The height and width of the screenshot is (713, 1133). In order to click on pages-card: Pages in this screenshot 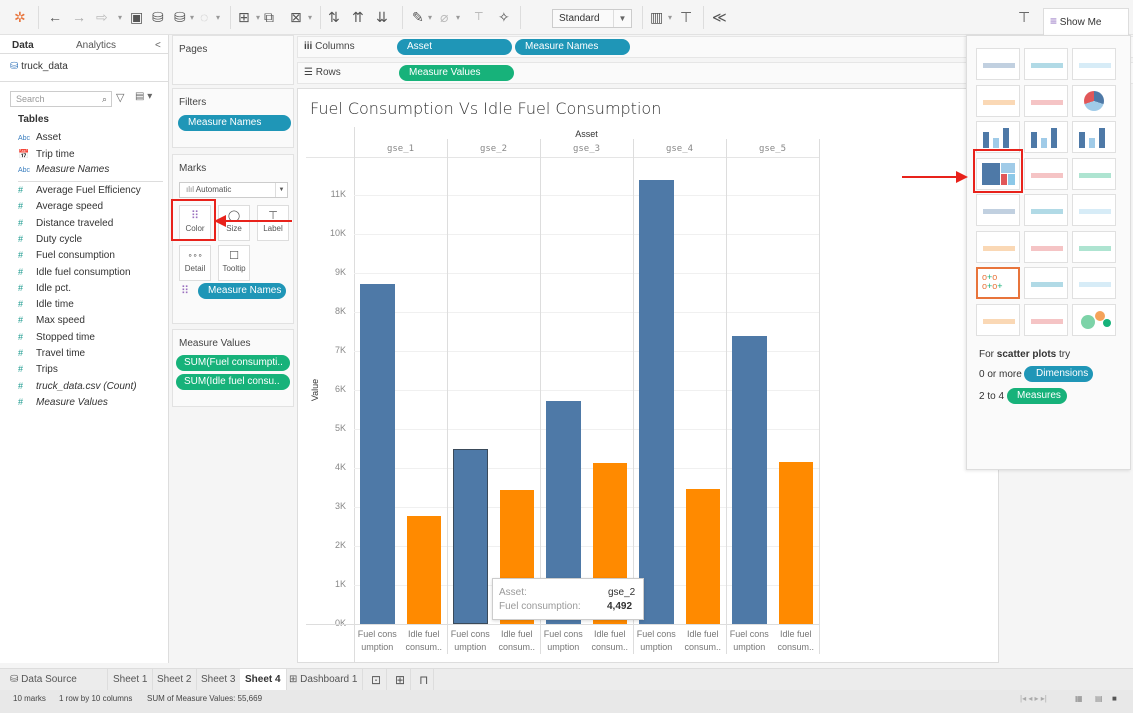, I will do `click(233, 60)`.